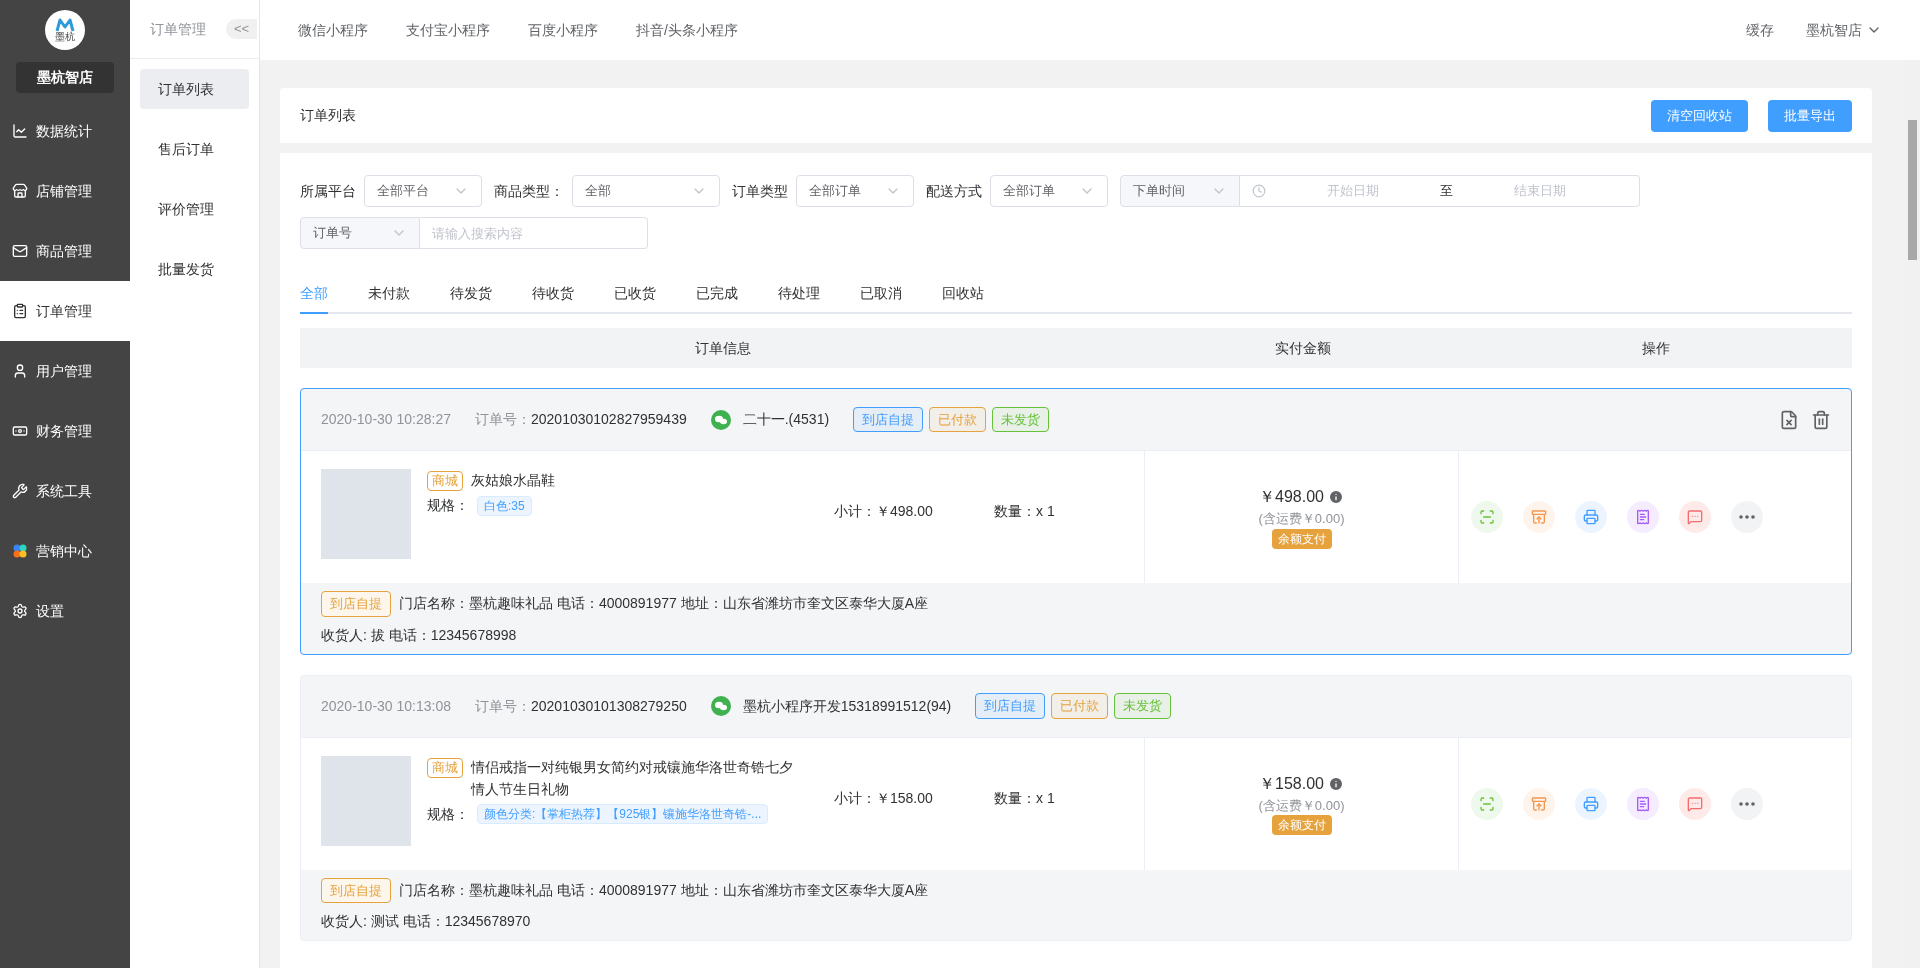 Image resolution: width=1920 pixels, height=968 pixels. What do you see at coordinates (20, 611) in the screenshot?
I see `settings-icon` at bounding box center [20, 611].